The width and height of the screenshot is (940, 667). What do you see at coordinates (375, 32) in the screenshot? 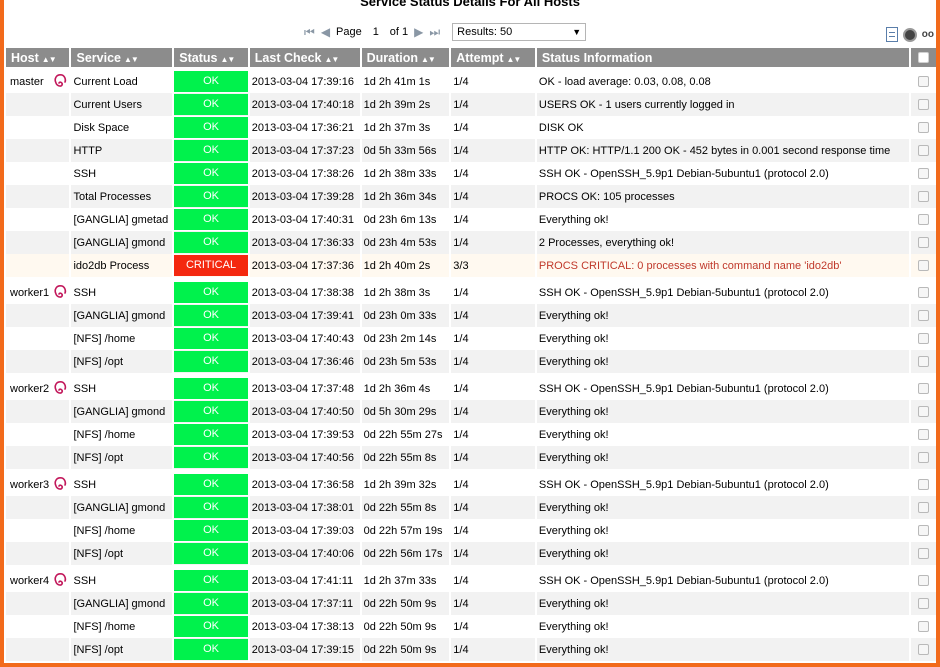
I see `page-number-input` at bounding box center [375, 32].